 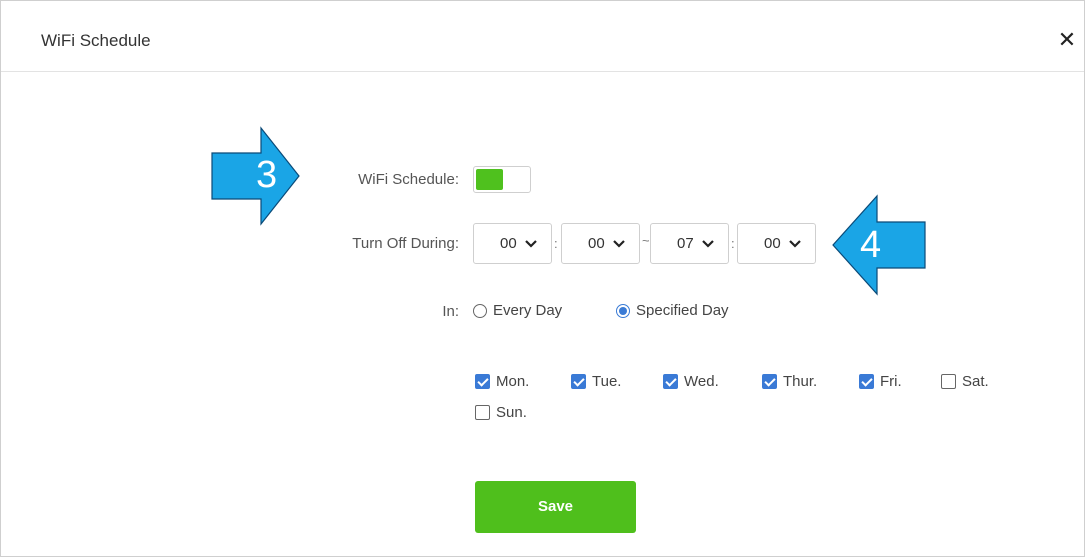 What do you see at coordinates (685, 243) in the screenshot?
I see `end-hour-value: 07` at bounding box center [685, 243].